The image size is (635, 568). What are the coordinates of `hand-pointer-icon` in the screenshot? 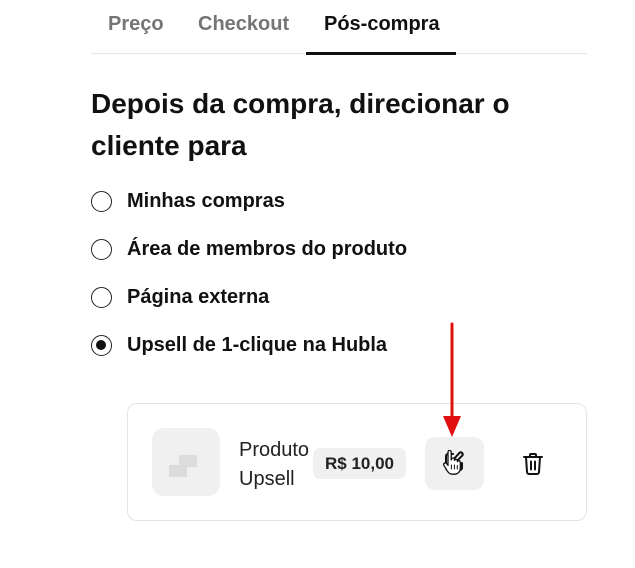 It's located at (452, 462).